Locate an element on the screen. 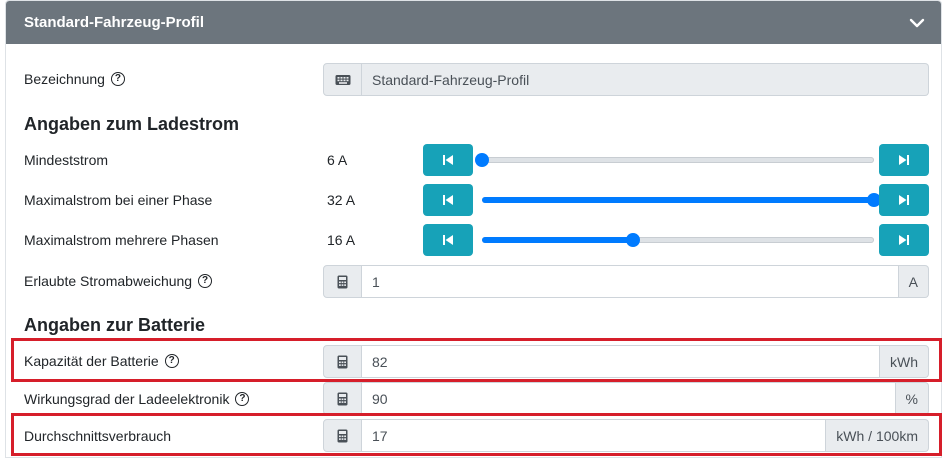 Image resolution: width=947 pixels, height=458 pixels. verbrauch-unit: kWh / 100km is located at coordinates (877, 435).